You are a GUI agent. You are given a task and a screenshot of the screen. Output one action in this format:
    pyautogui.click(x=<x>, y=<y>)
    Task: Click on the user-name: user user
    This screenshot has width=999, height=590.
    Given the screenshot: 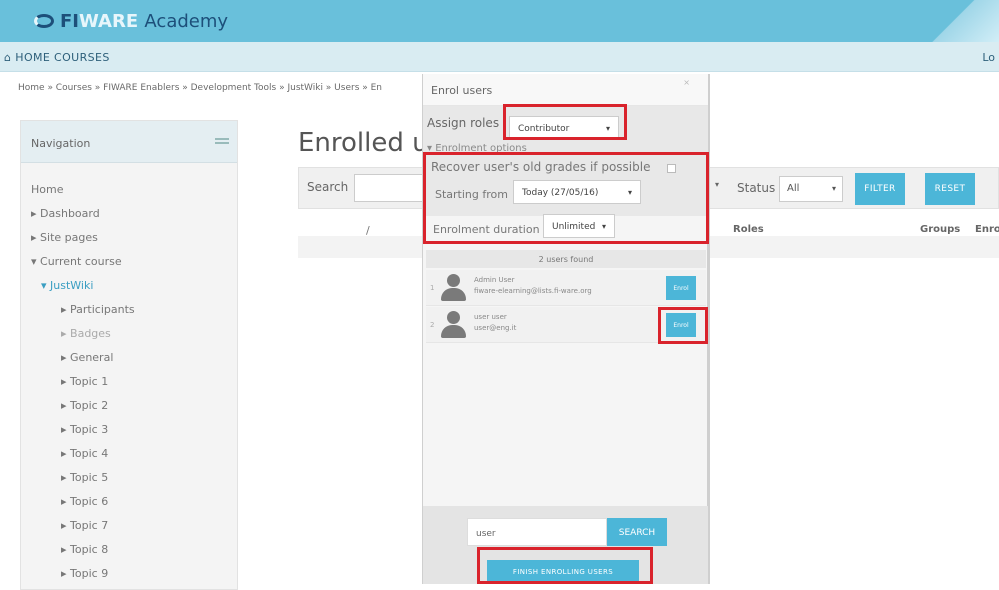 What is the action you would take?
    pyautogui.click(x=490, y=317)
    